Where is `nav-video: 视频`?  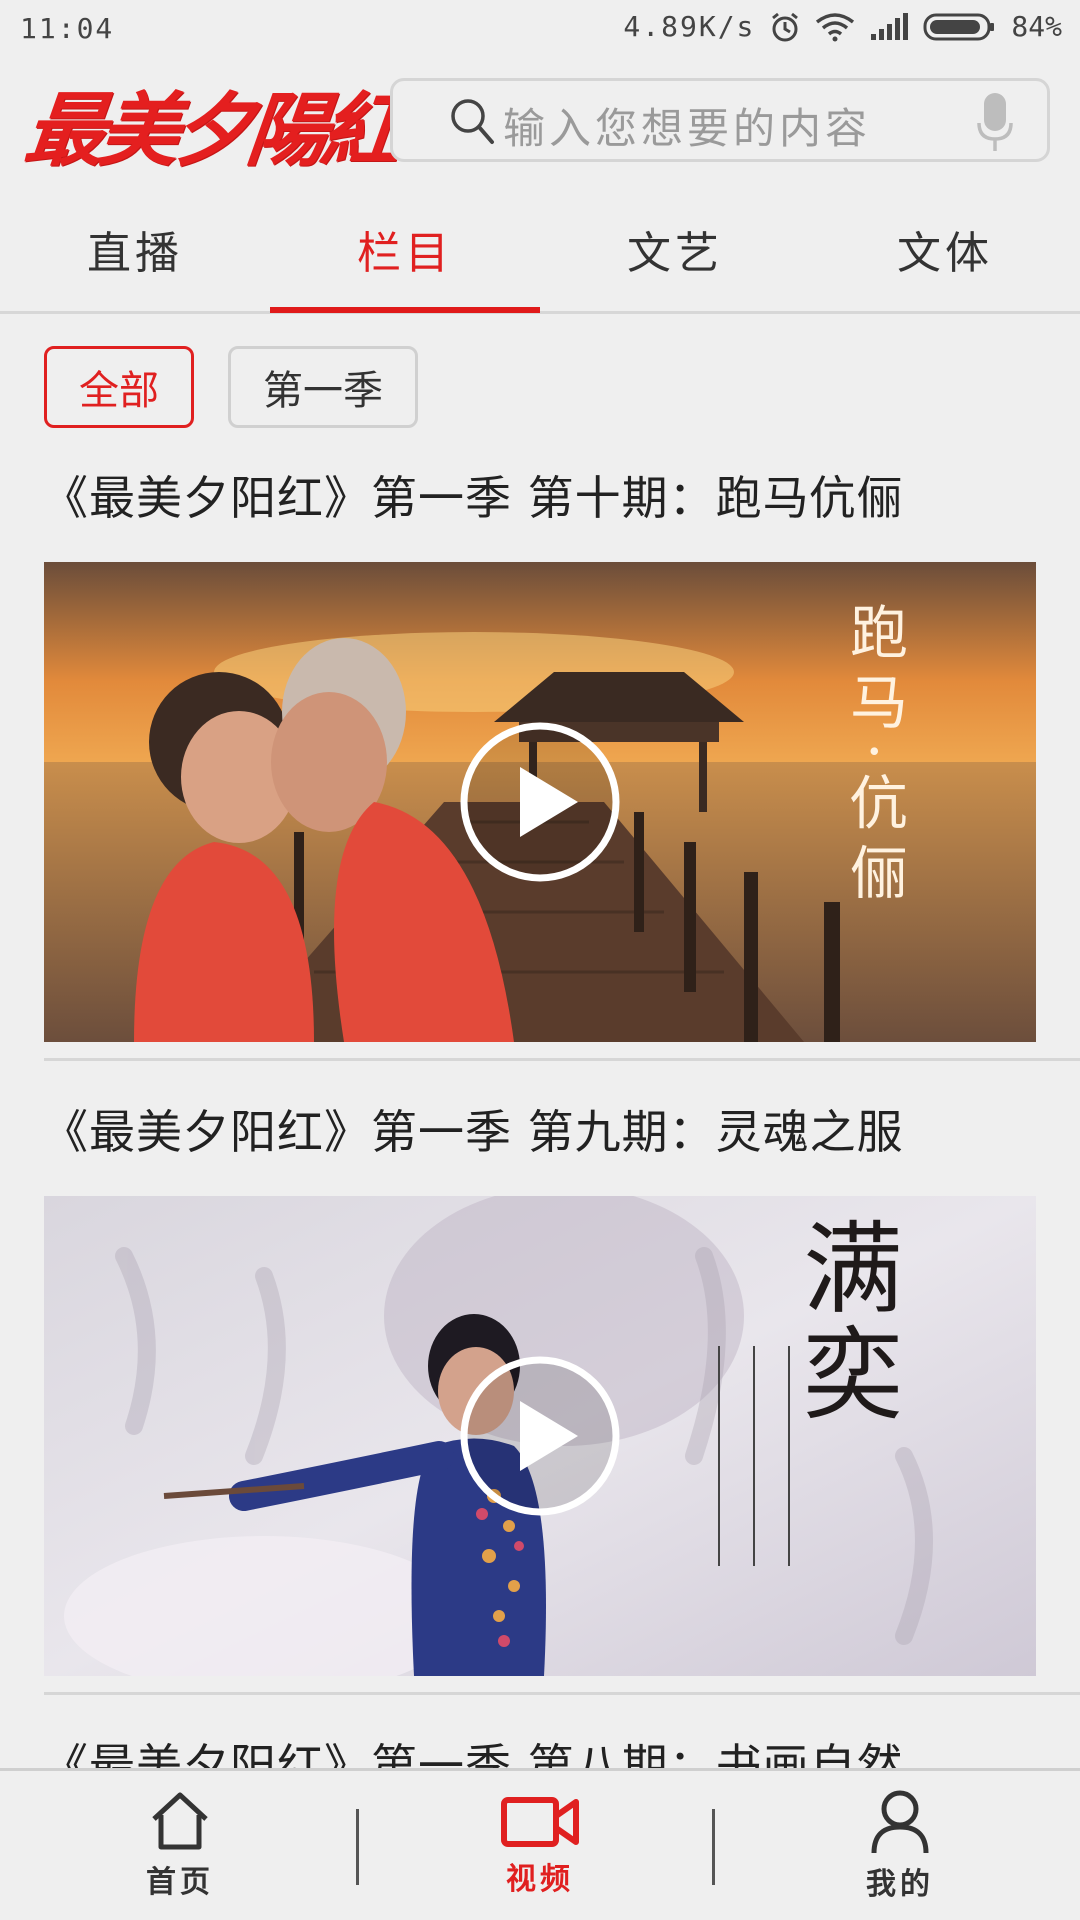 nav-video: 视频 is located at coordinates (540, 1845).